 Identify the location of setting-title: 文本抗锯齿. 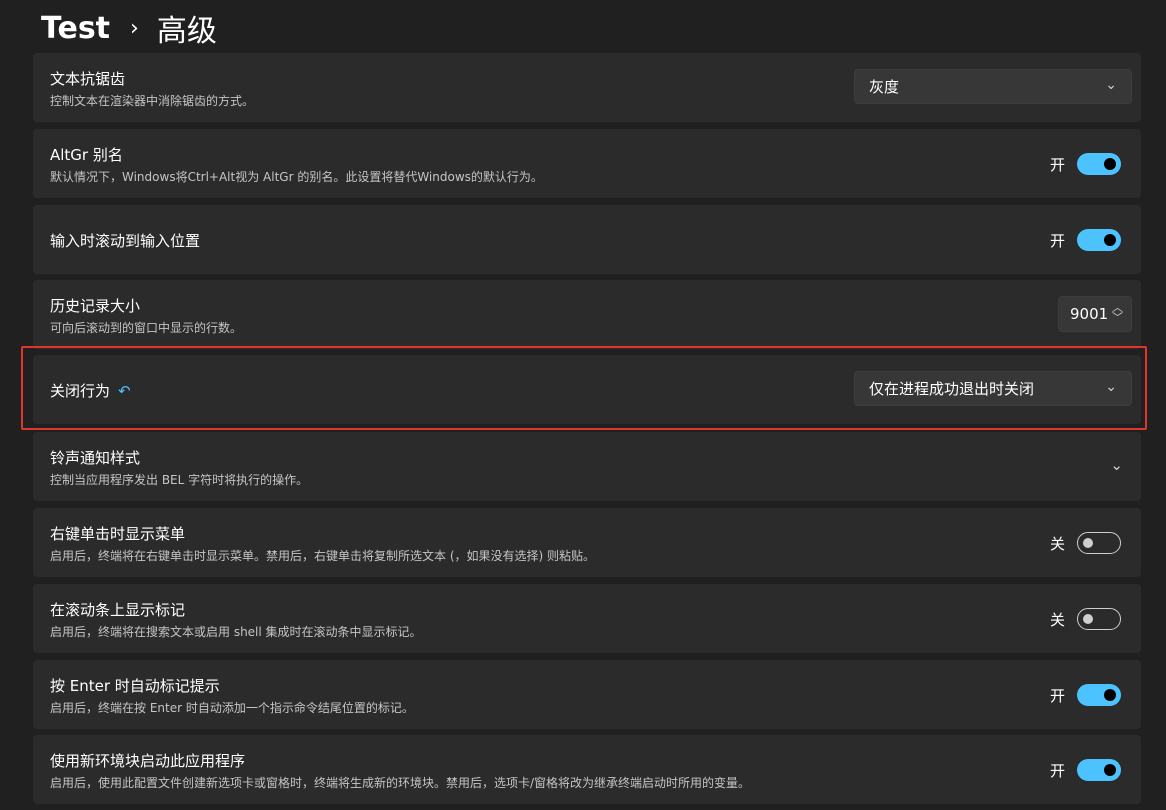
(88, 79).